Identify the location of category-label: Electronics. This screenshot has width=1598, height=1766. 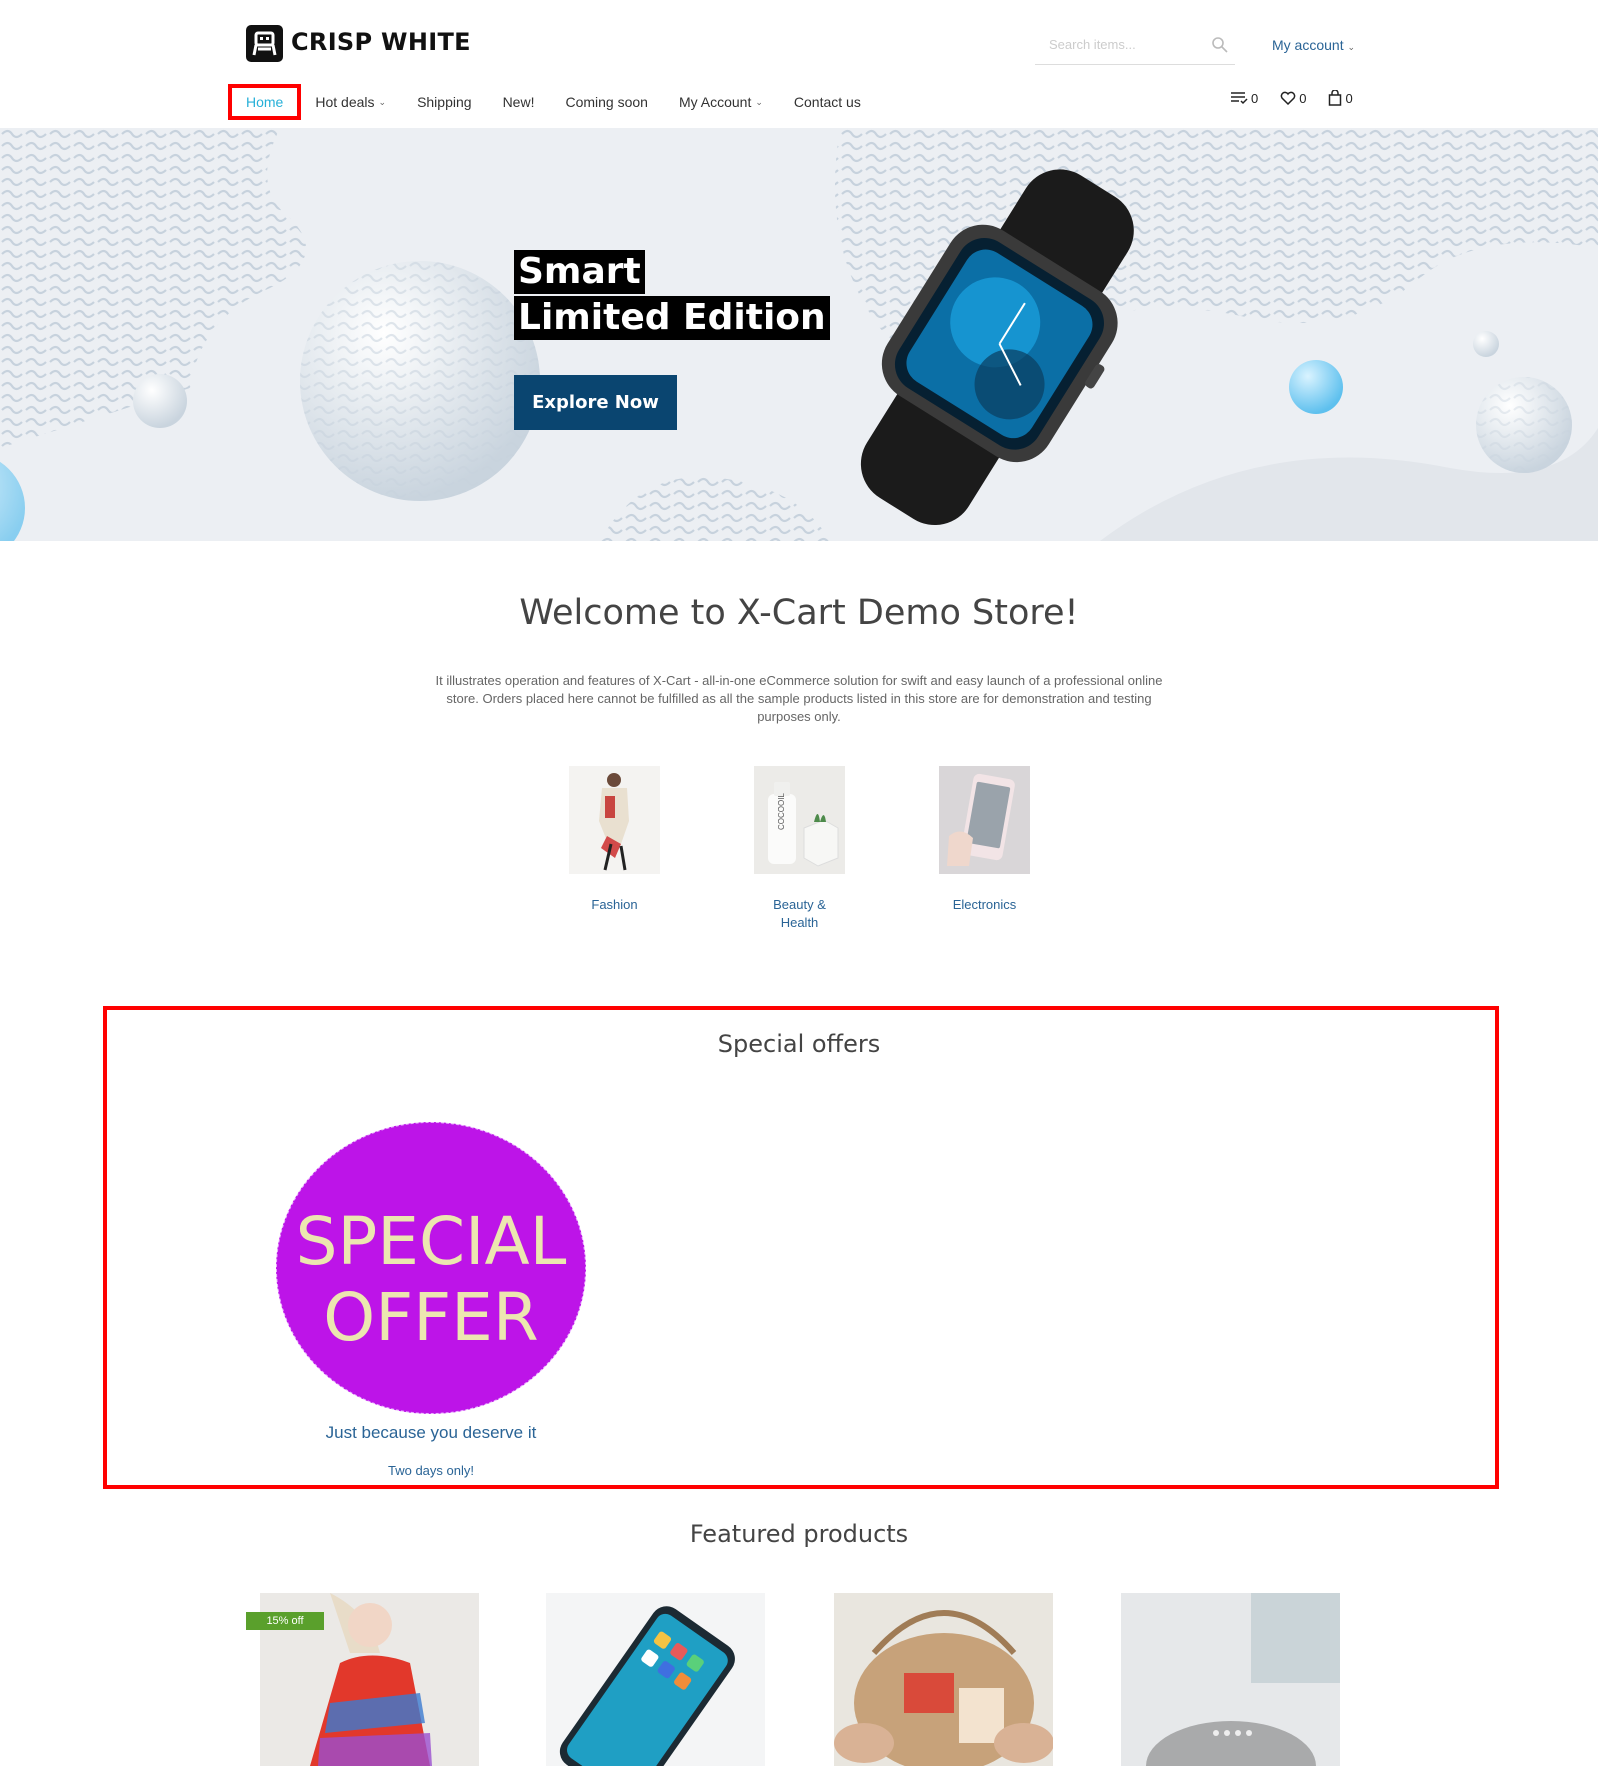
(984, 905).